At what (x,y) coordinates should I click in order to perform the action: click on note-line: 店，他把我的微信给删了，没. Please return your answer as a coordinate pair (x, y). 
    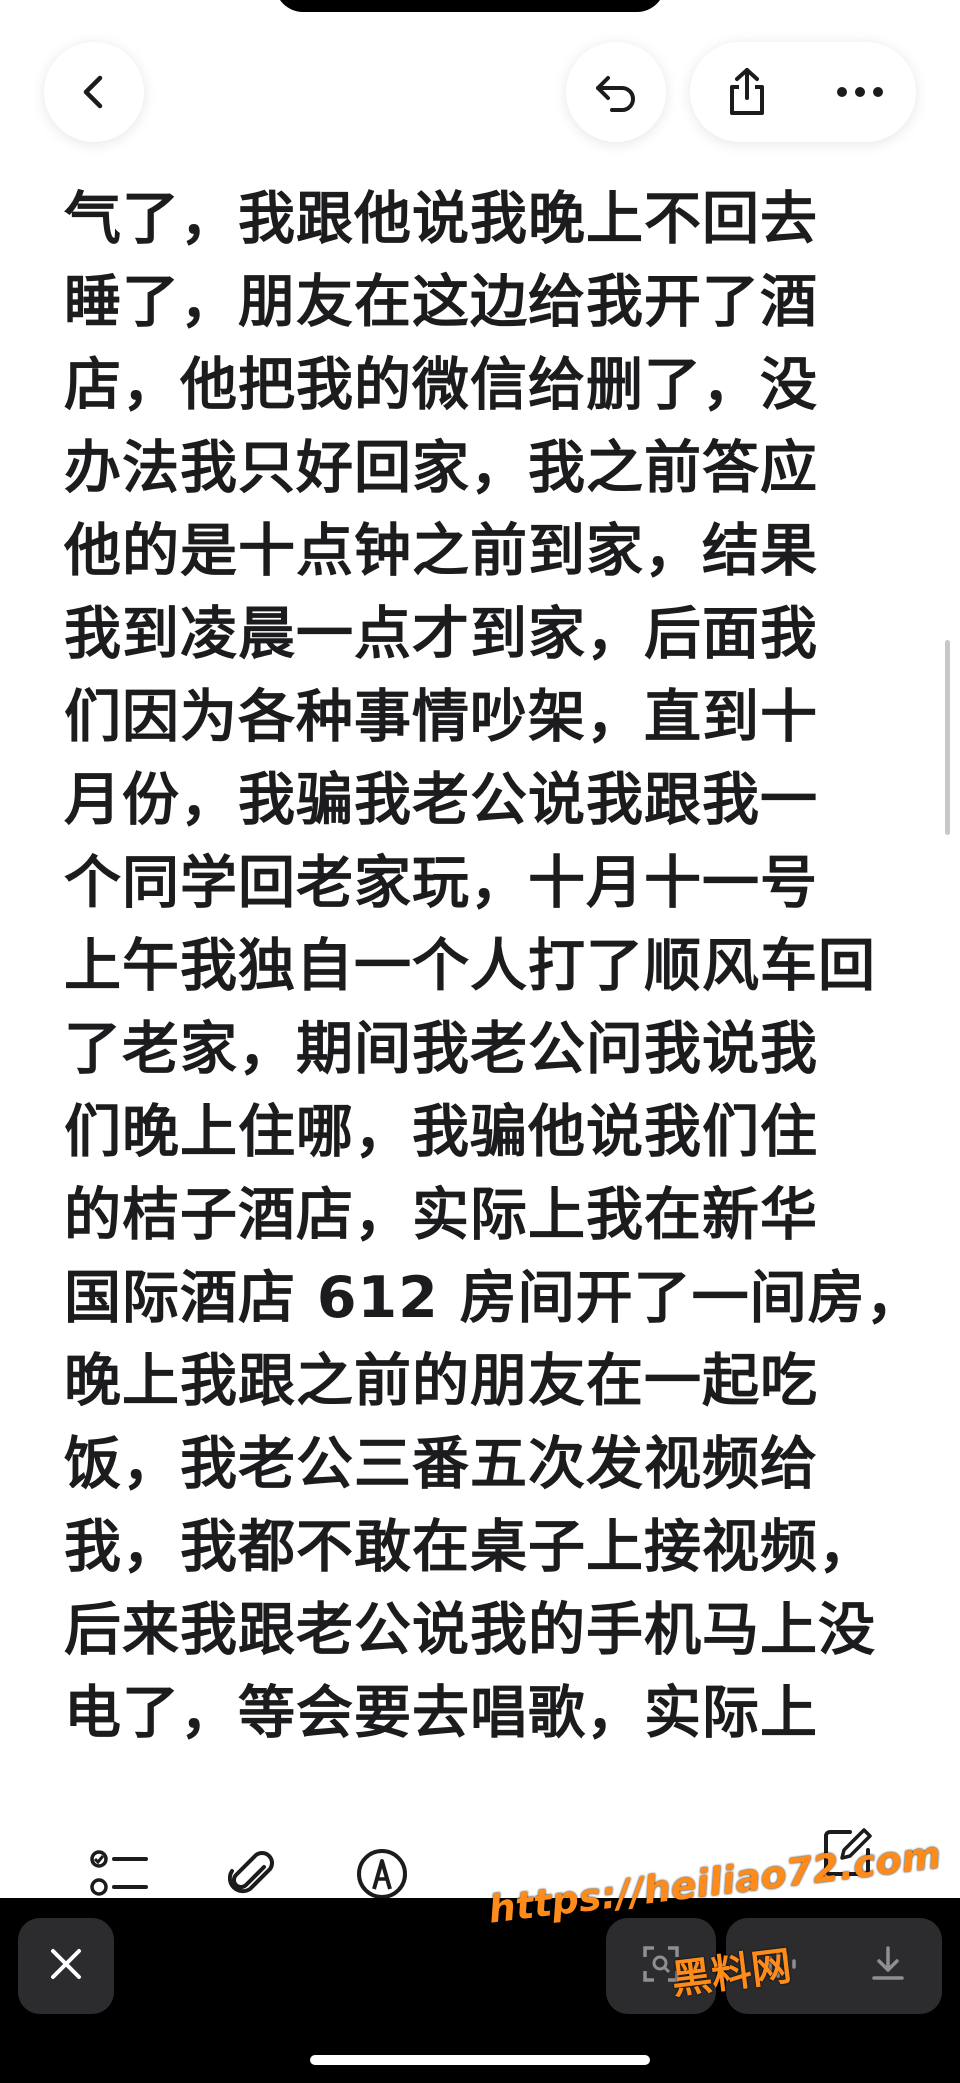
    Looking at the image, I should click on (441, 385).